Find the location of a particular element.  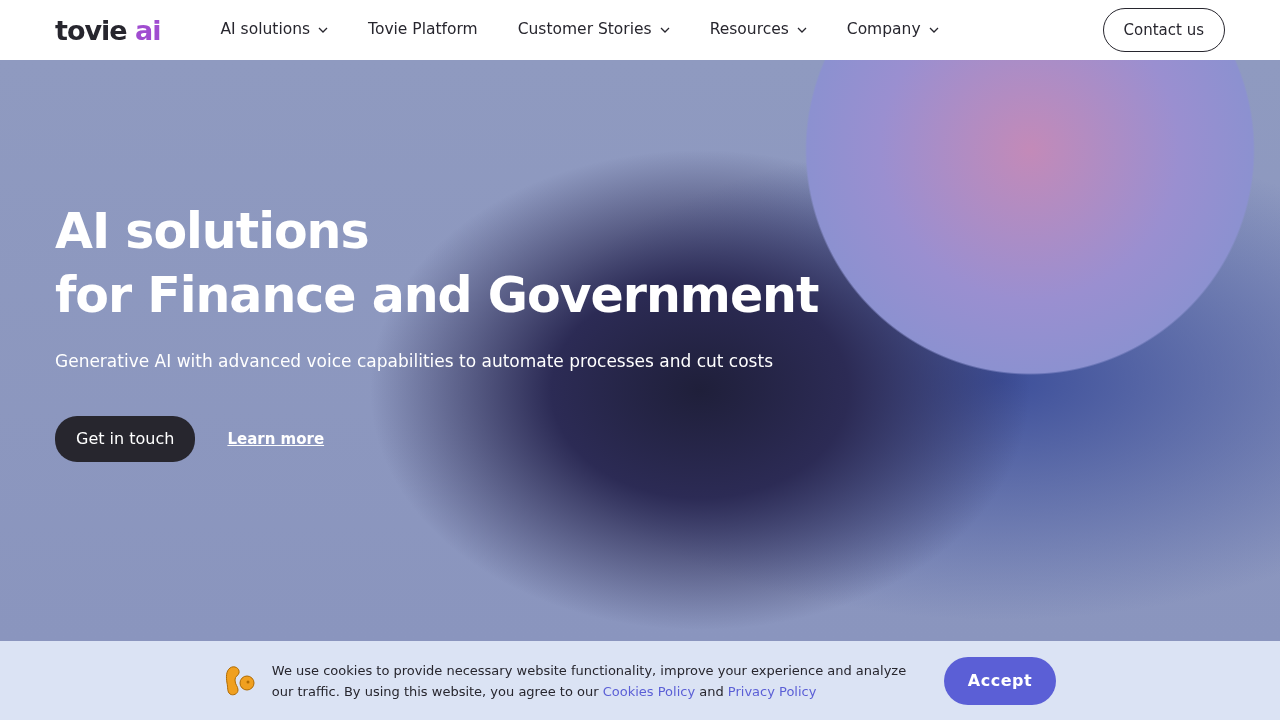

hero-subtitle: Generative AI with advanced voice capabilities to automate processes and cut costs is located at coordinates (414, 361).